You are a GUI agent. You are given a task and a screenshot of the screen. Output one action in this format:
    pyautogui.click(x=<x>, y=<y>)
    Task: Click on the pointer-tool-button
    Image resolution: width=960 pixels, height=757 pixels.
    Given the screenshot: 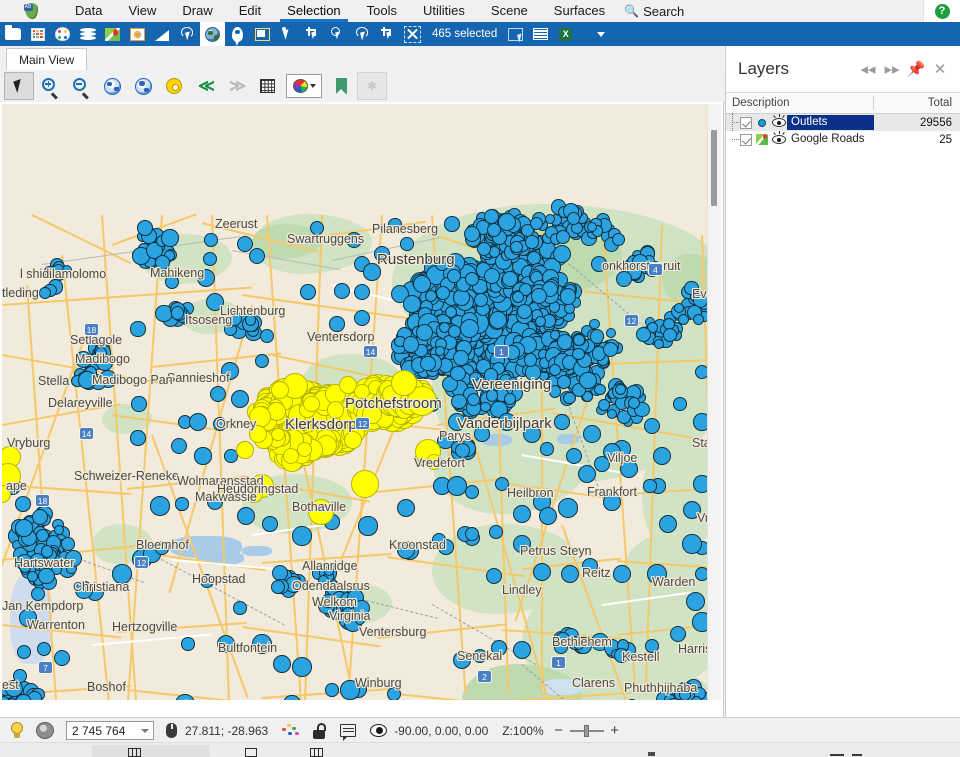 What is the action you would take?
    pyautogui.click(x=19, y=86)
    